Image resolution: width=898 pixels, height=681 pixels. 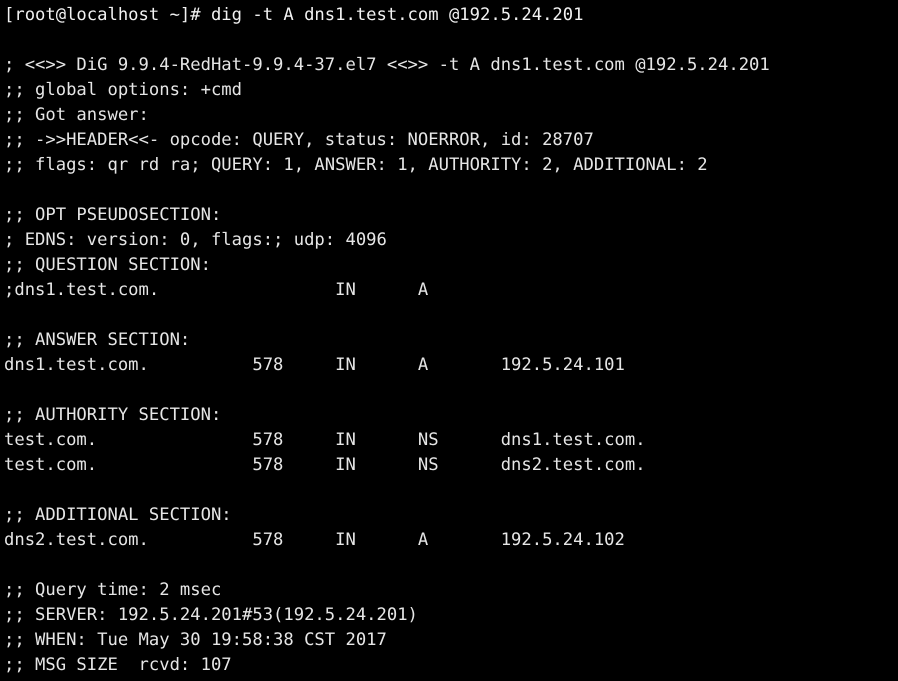 What do you see at coordinates (314, 365) in the screenshot?
I see `answer-section-row: dns1.test.com. 578 IN A 192.5.24.101` at bounding box center [314, 365].